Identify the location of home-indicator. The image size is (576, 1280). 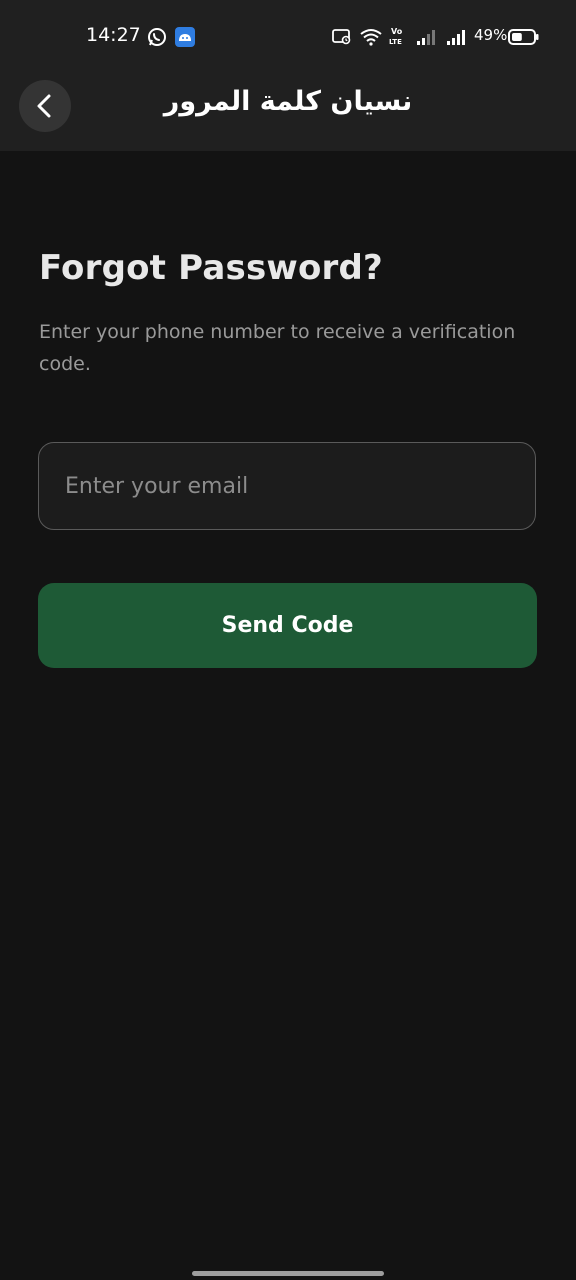
(288, 1273).